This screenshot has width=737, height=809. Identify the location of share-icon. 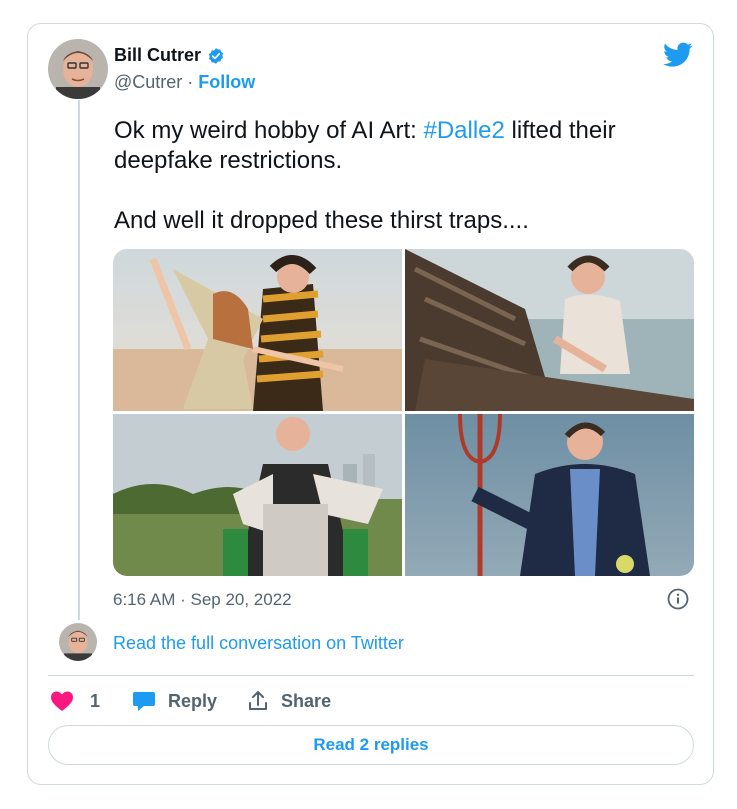
(258, 700).